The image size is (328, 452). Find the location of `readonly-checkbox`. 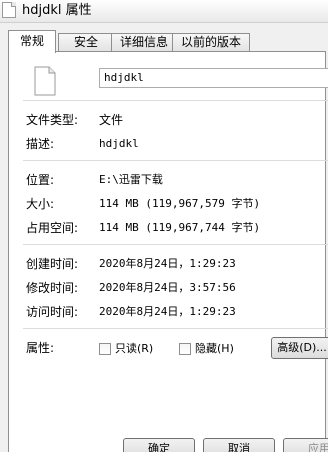

readonly-checkbox is located at coordinates (105, 349).